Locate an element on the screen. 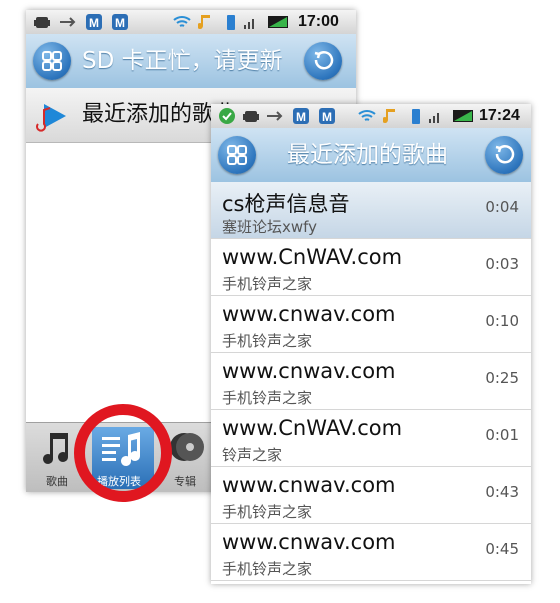 The image size is (560, 603). song-row: www.cnwav.com 手机铃声之家 0:10 is located at coordinates (371, 324).